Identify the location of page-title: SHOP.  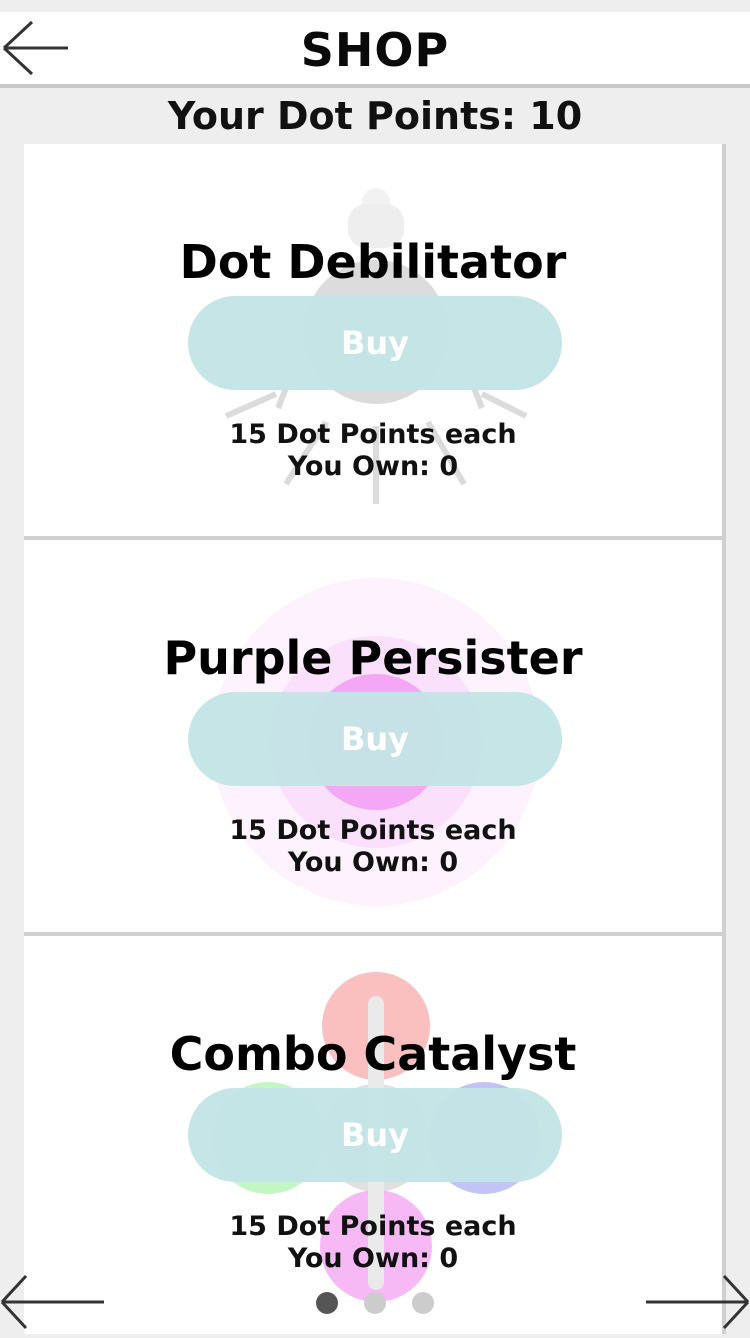
(375, 50).